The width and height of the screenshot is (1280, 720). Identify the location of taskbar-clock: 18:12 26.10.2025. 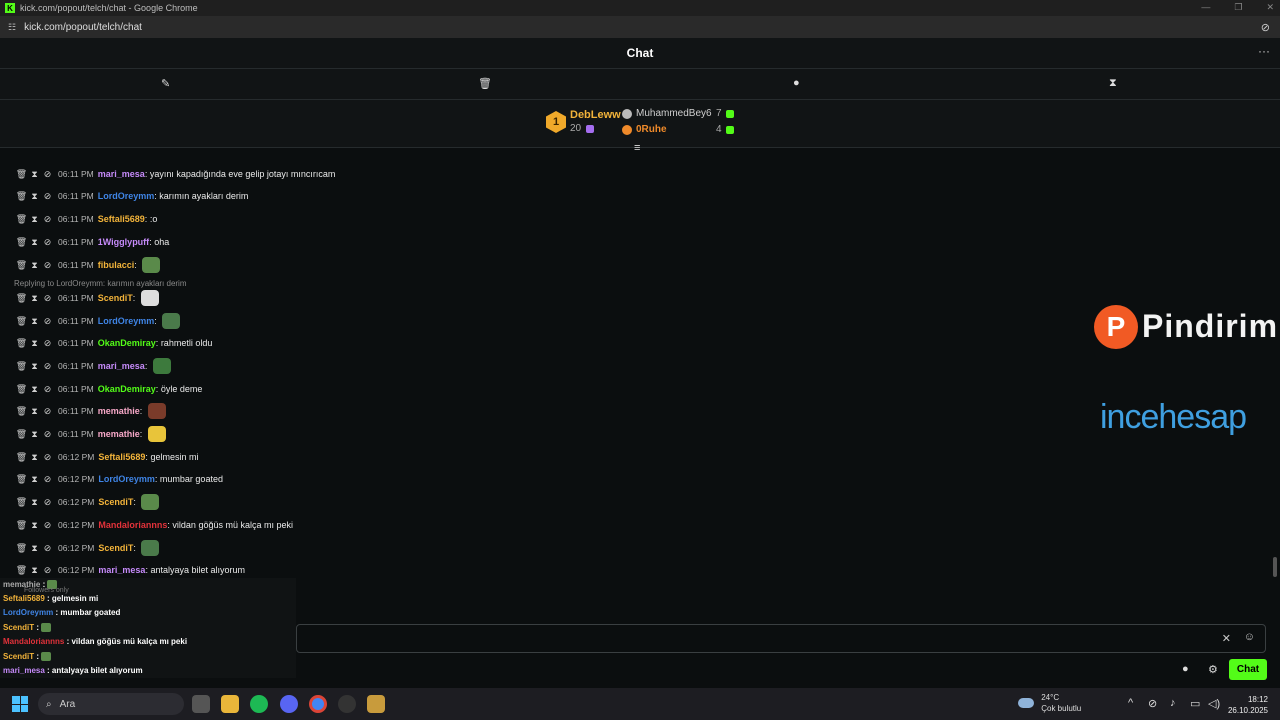
(1248, 705).